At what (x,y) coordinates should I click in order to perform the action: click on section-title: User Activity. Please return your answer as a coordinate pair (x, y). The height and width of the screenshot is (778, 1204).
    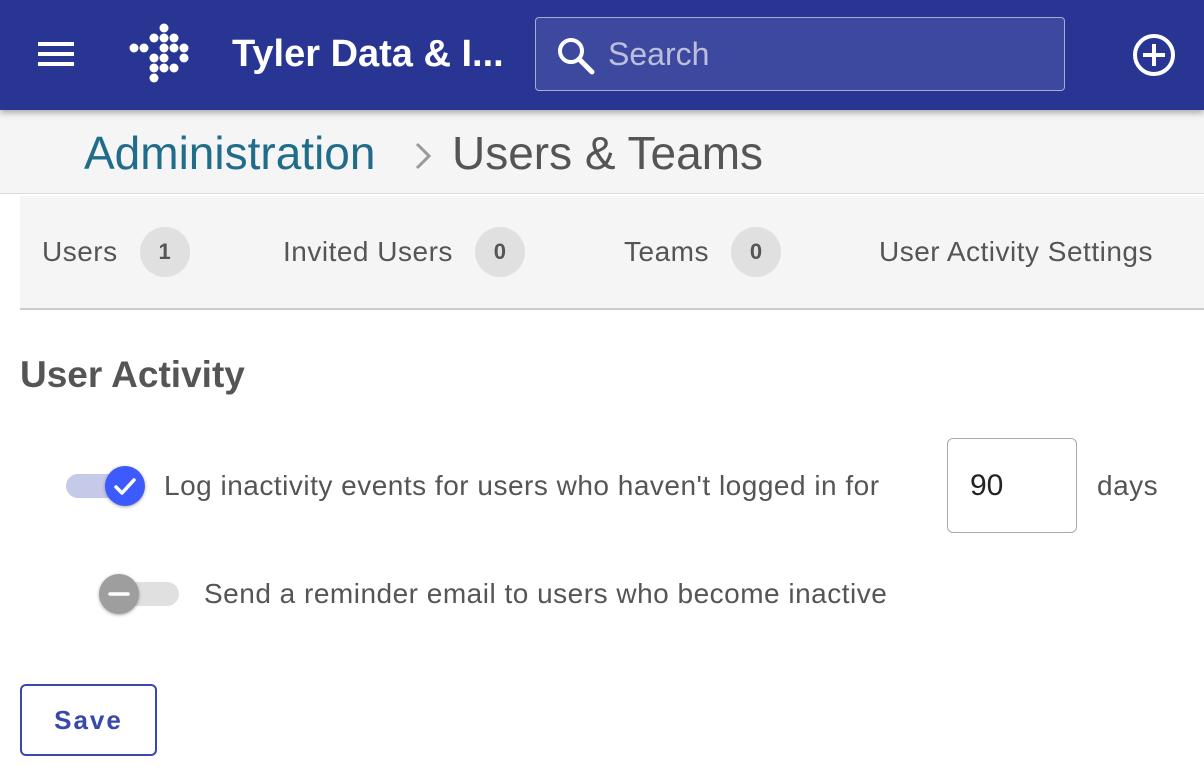
    Looking at the image, I should click on (132, 374).